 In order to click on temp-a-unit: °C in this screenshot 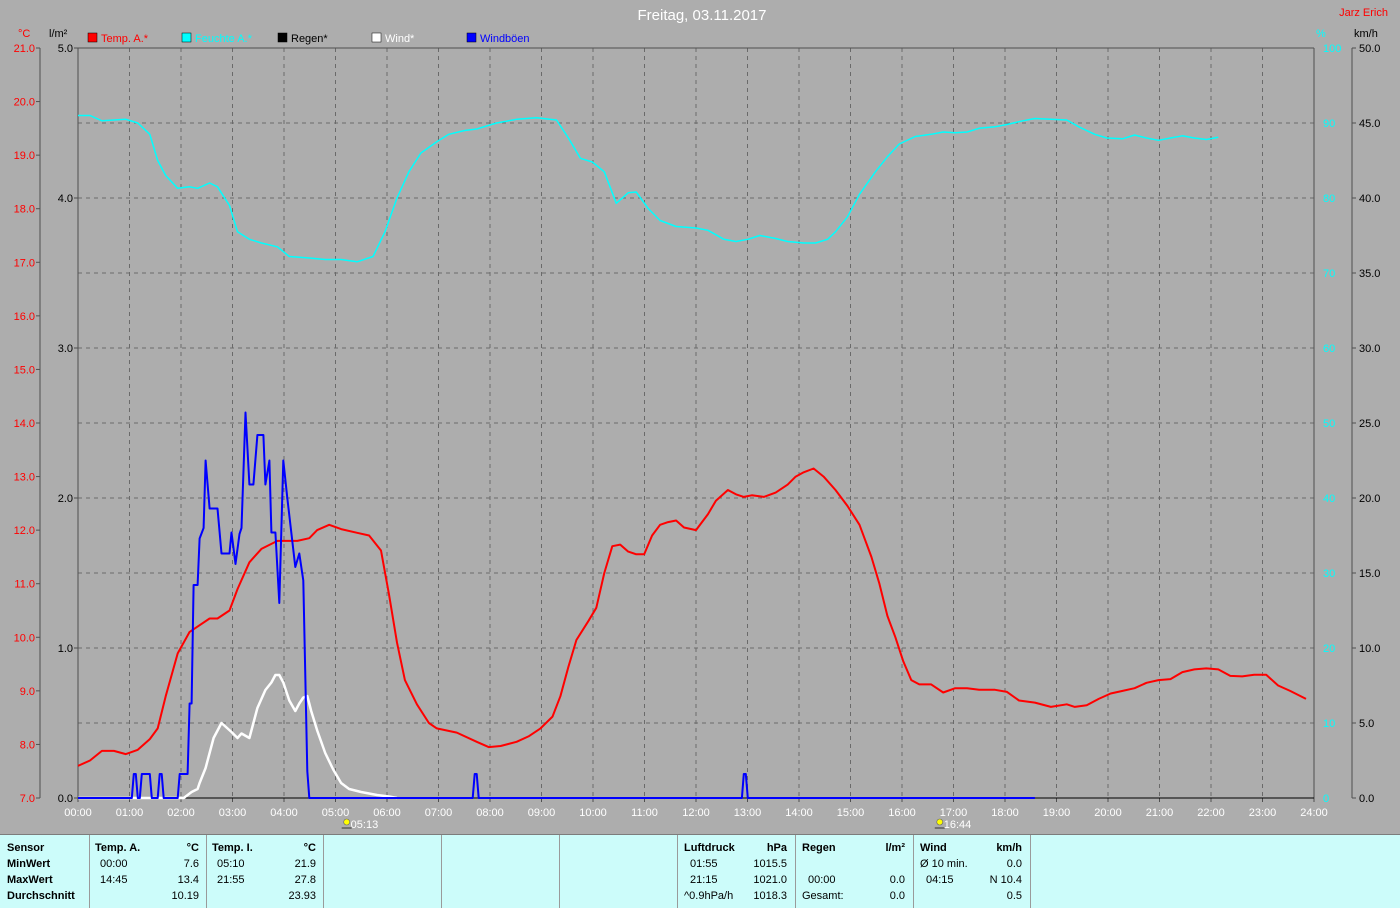, I will do `click(192, 848)`.